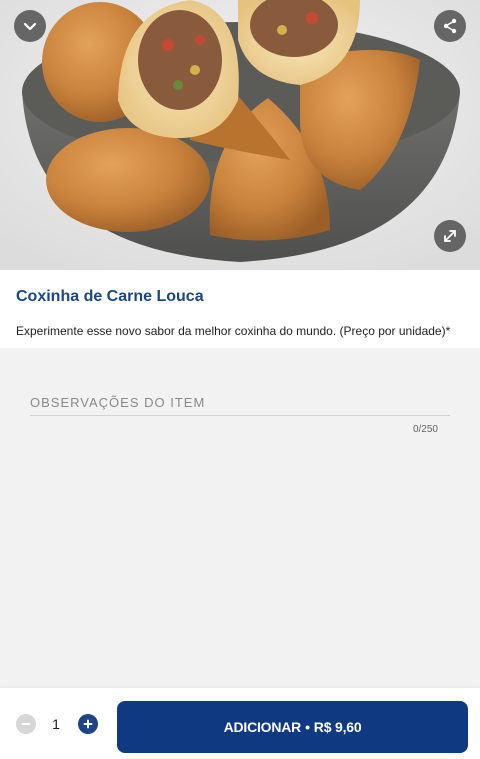 Image resolution: width=480 pixels, height=759 pixels. I want to click on add-button-price: R$ 9,60, so click(337, 727).